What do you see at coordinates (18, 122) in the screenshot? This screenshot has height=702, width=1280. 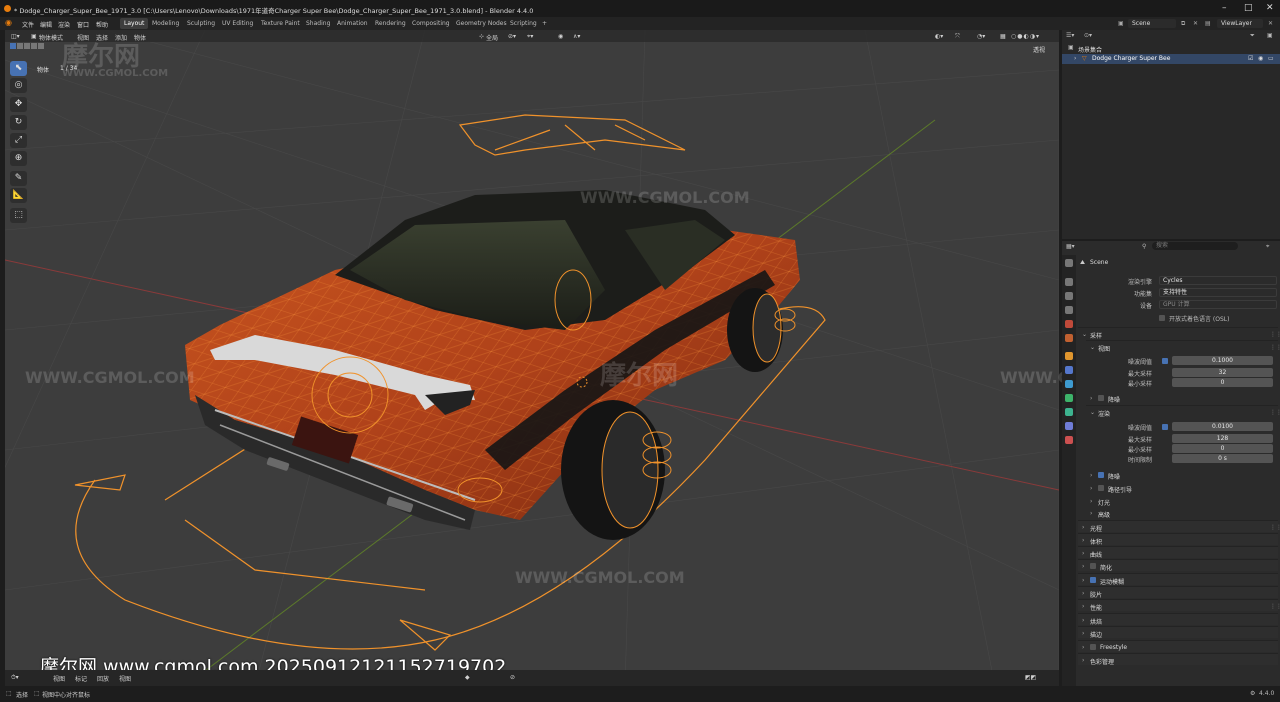 I see `rotate-tool-button: ↻` at bounding box center [18, 122].